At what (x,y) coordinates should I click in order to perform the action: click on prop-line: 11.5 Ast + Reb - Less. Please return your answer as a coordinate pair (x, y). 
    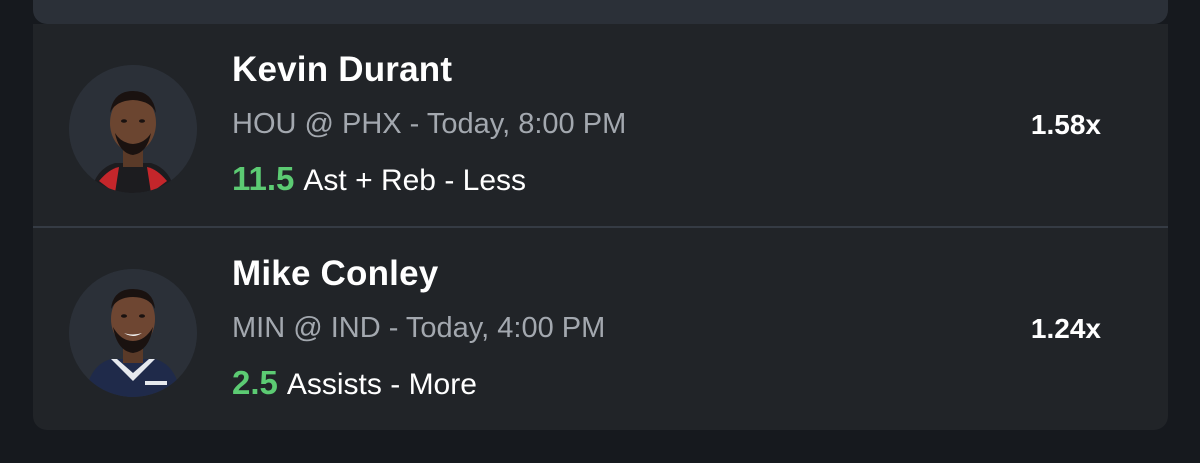
    Looking at the image, I should click on (379, 179).